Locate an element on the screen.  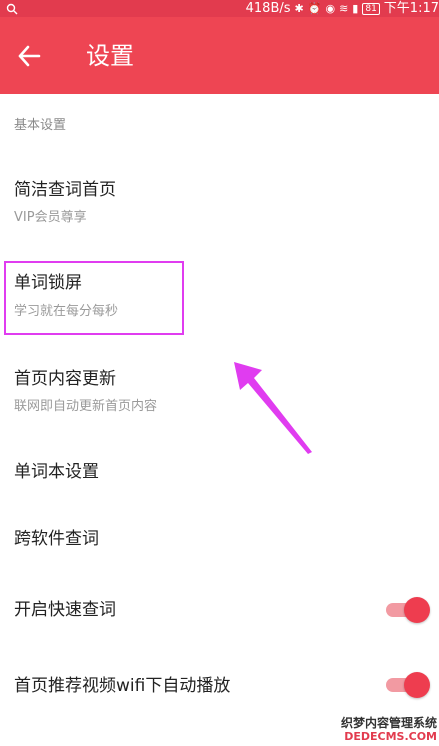
wifi-icon: ≋ is located at coordinates (344, 8).